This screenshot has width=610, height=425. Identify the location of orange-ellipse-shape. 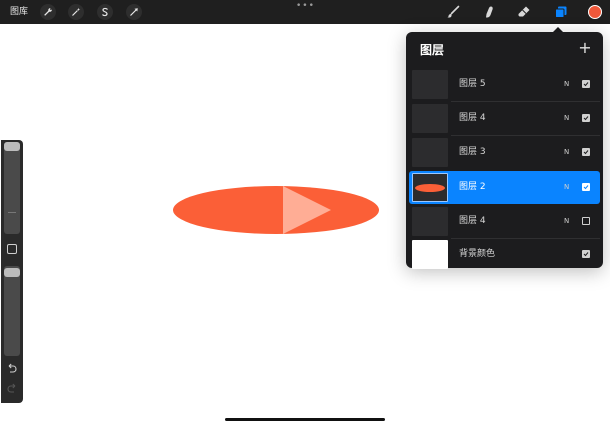
(276, 210).